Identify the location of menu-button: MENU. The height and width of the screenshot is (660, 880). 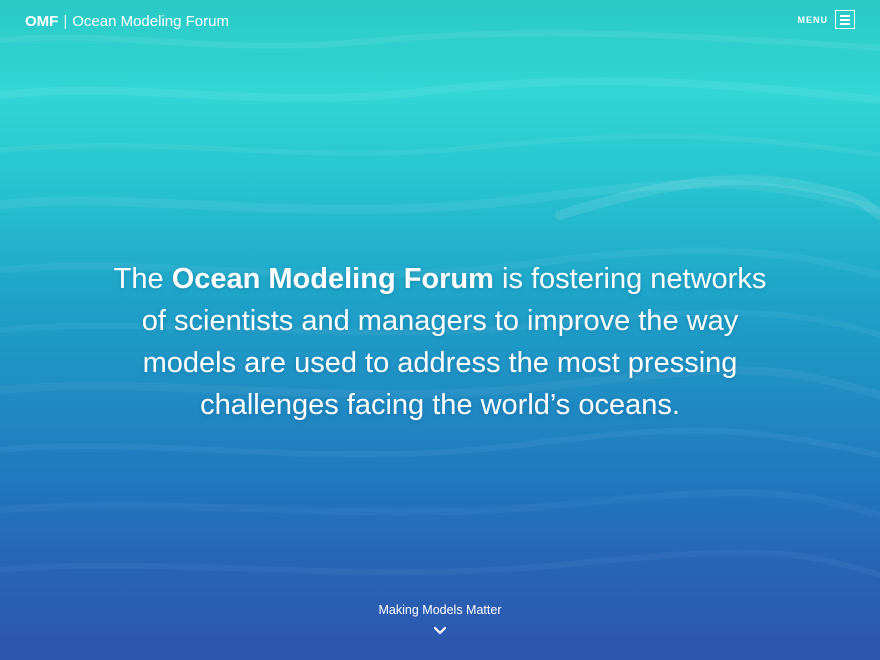
(826, 19).